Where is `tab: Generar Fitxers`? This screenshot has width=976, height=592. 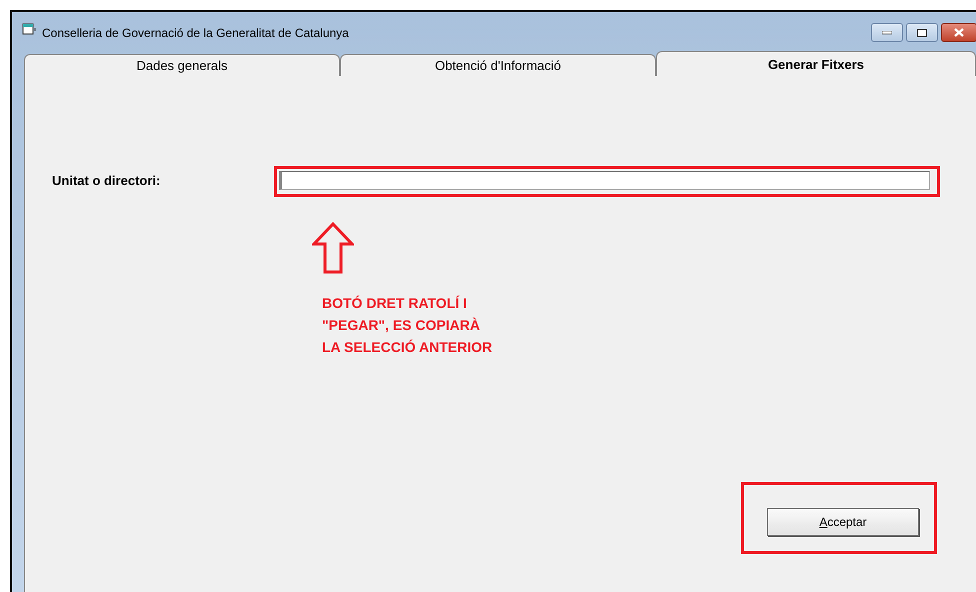 tab: Generar Fitxers is located at coordinates (816, 63).